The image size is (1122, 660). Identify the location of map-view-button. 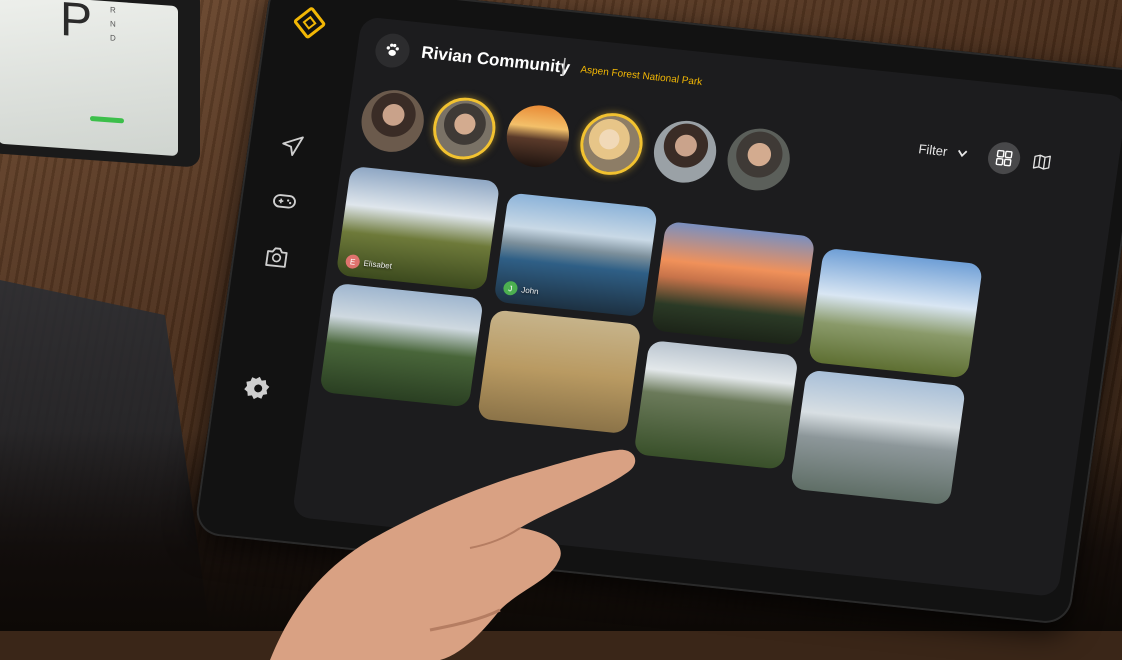
(1042, 162).